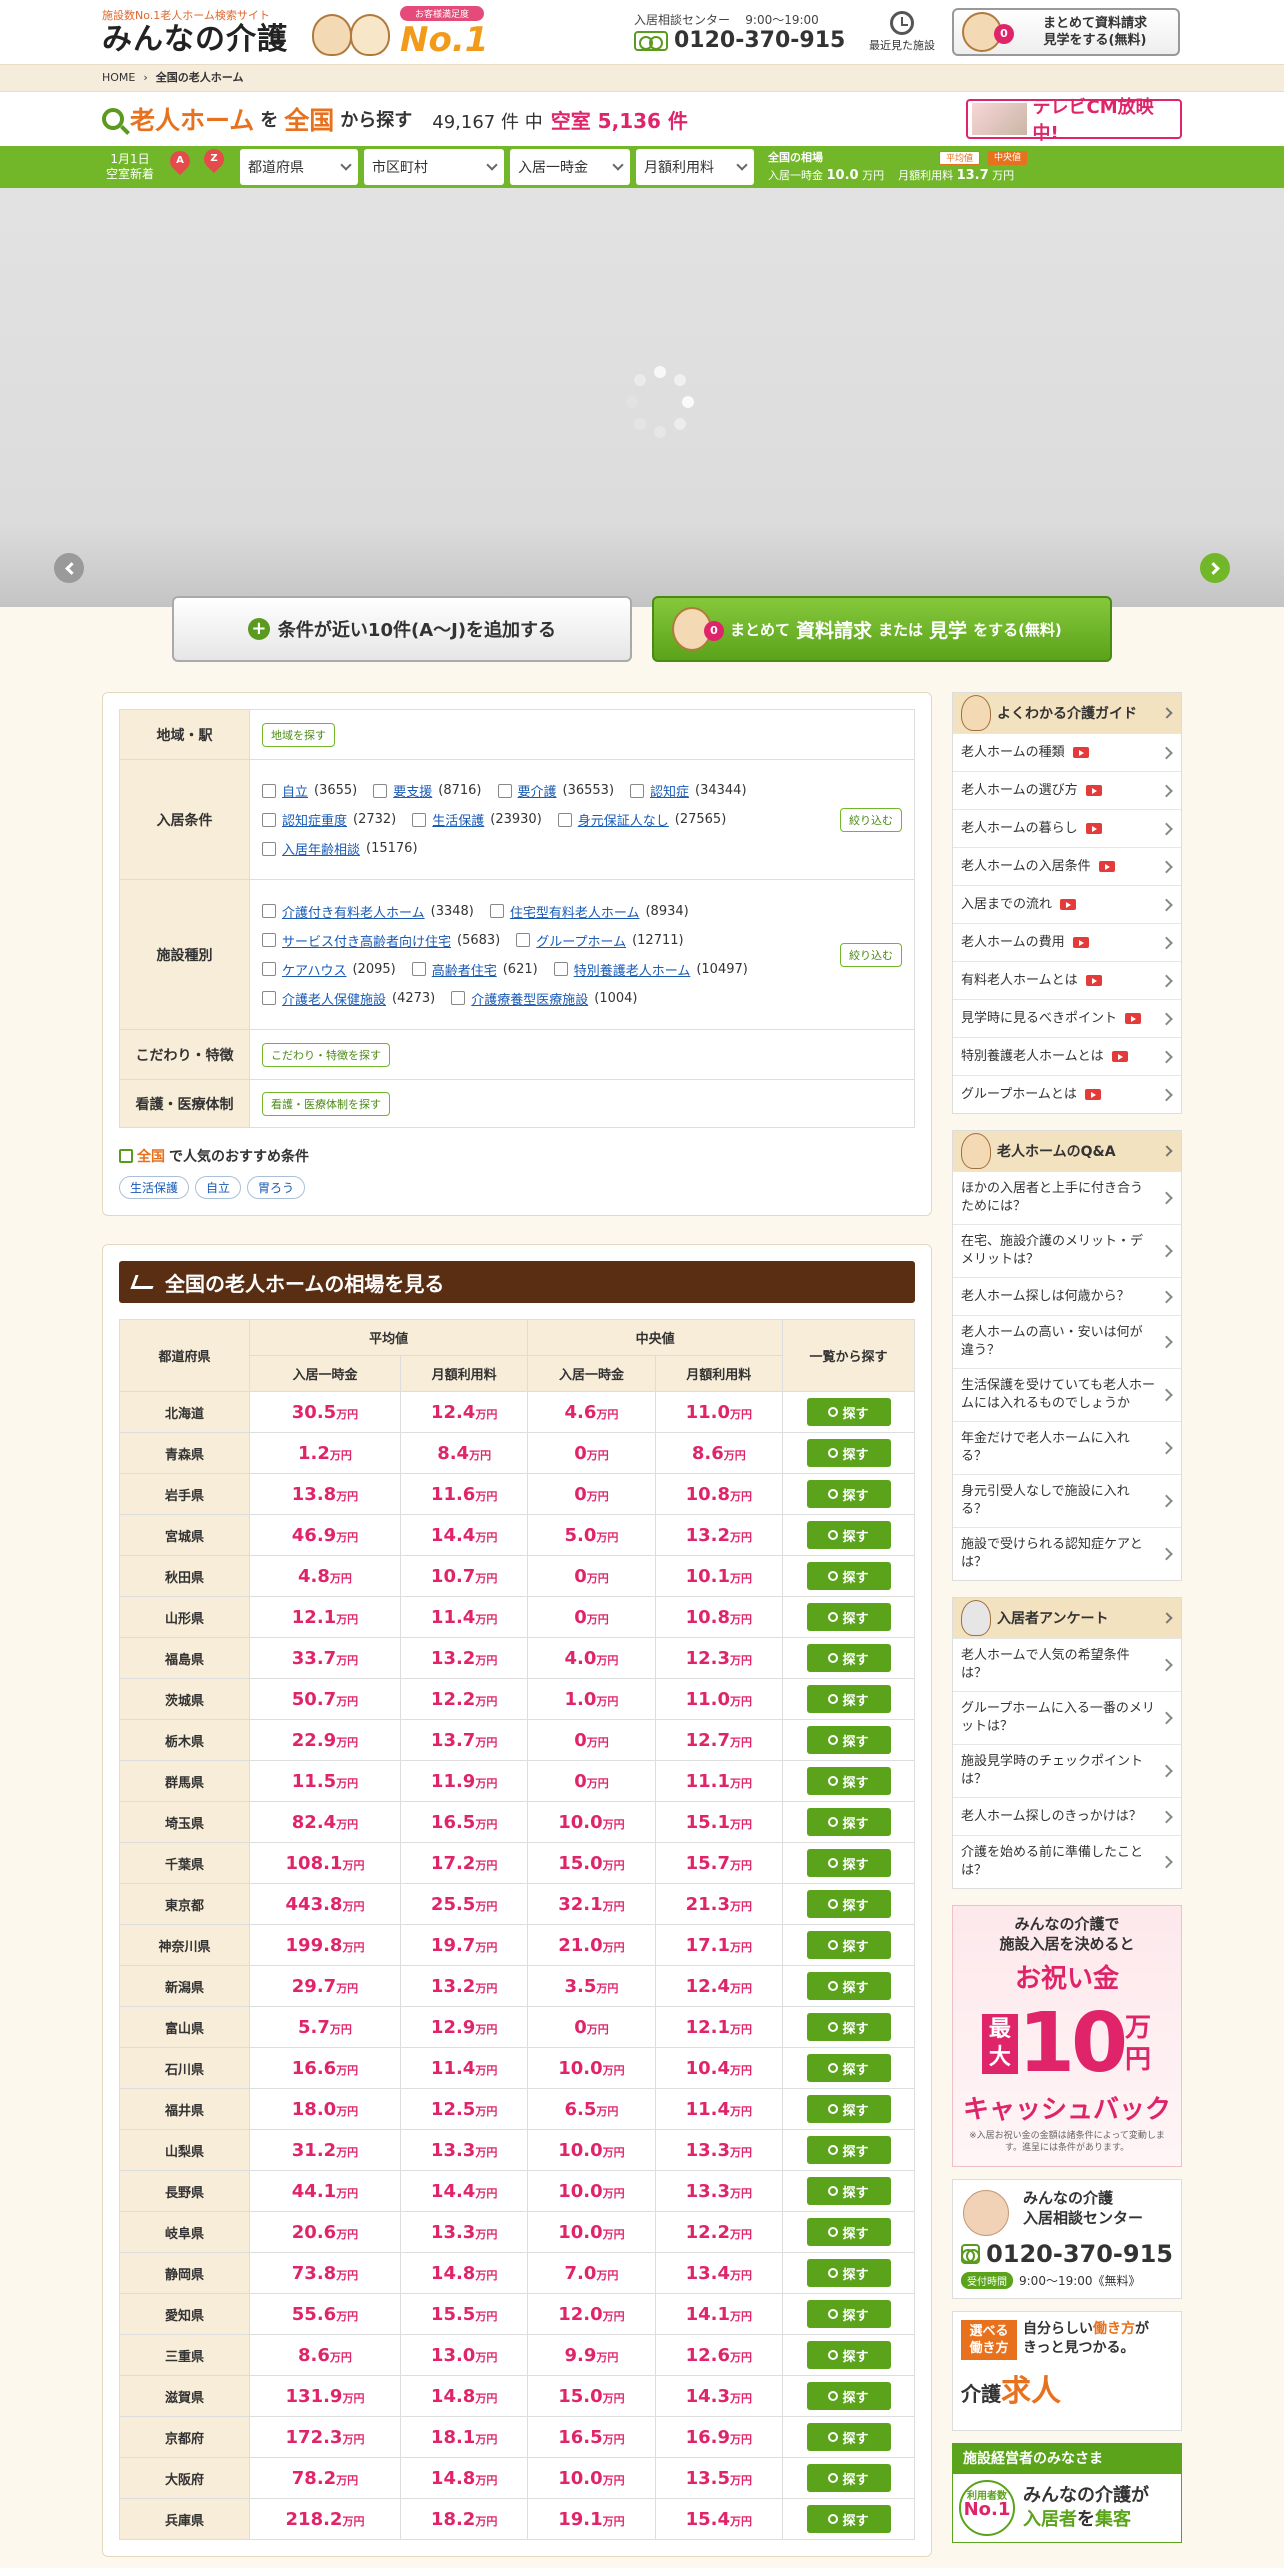 Image resolution: width=1284 pixels, height=2568 pixels. I want to click on az-sort-button: A Z, so click(199, 164).